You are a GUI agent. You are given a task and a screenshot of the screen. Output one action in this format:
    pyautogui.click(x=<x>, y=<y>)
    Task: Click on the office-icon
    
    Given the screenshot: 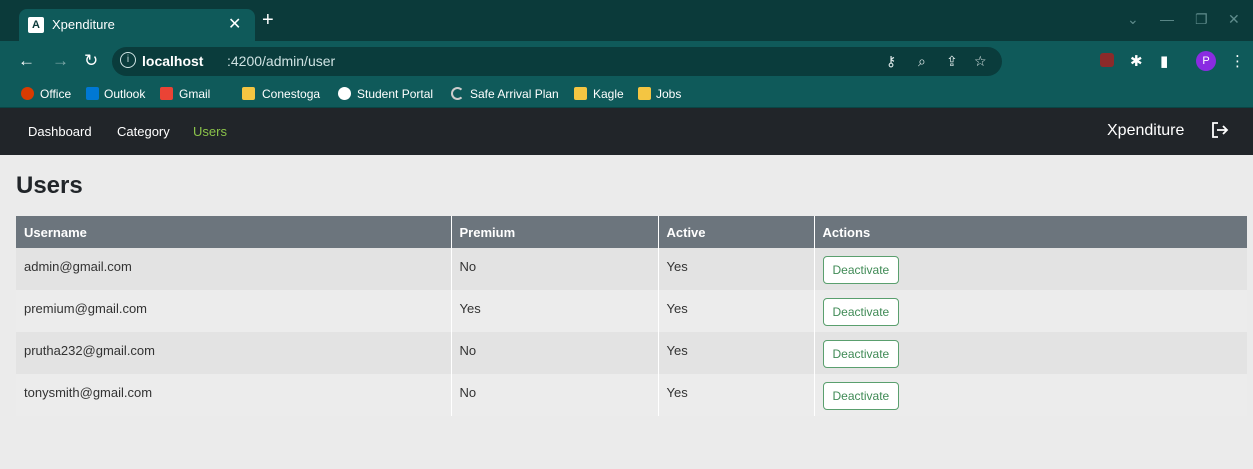 What is the action you would take?
    pyautogui.click(x=27, y=93)
    